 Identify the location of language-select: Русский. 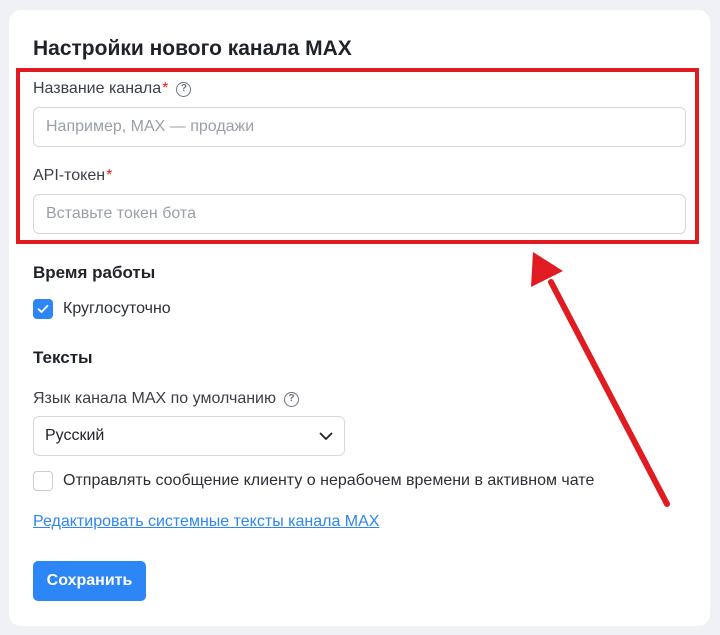
(189, 436).